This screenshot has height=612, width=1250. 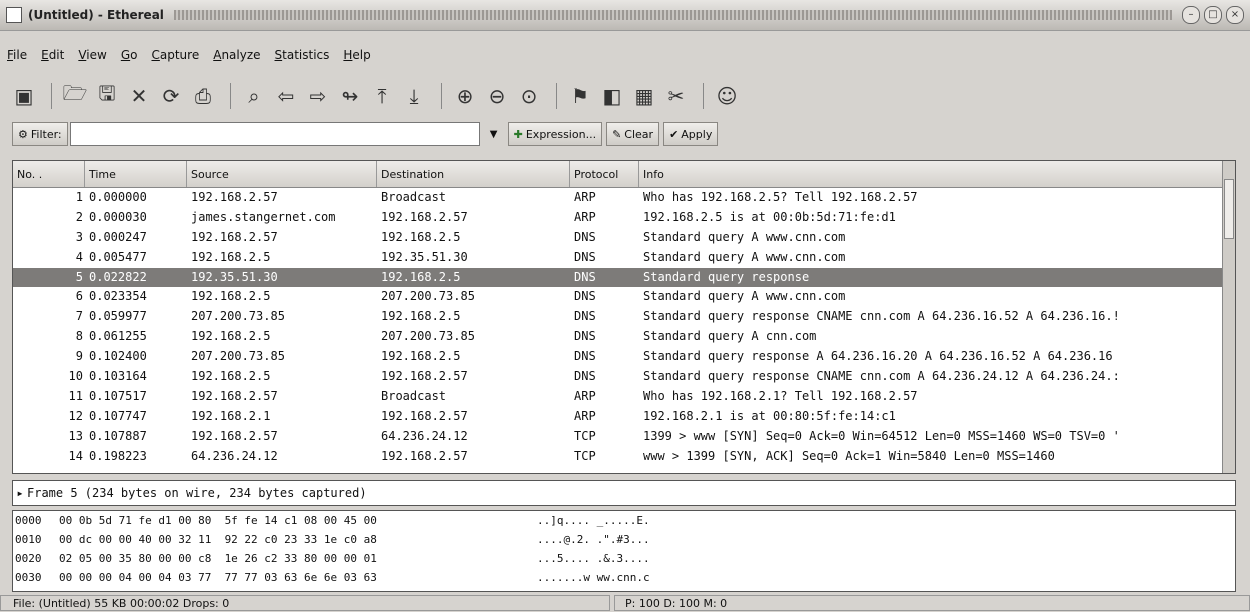 What do you see at coordinates (118, 236) in the screenshot?
I see `packet-cell-time: 0.000247` at bounding box center [118, 236].